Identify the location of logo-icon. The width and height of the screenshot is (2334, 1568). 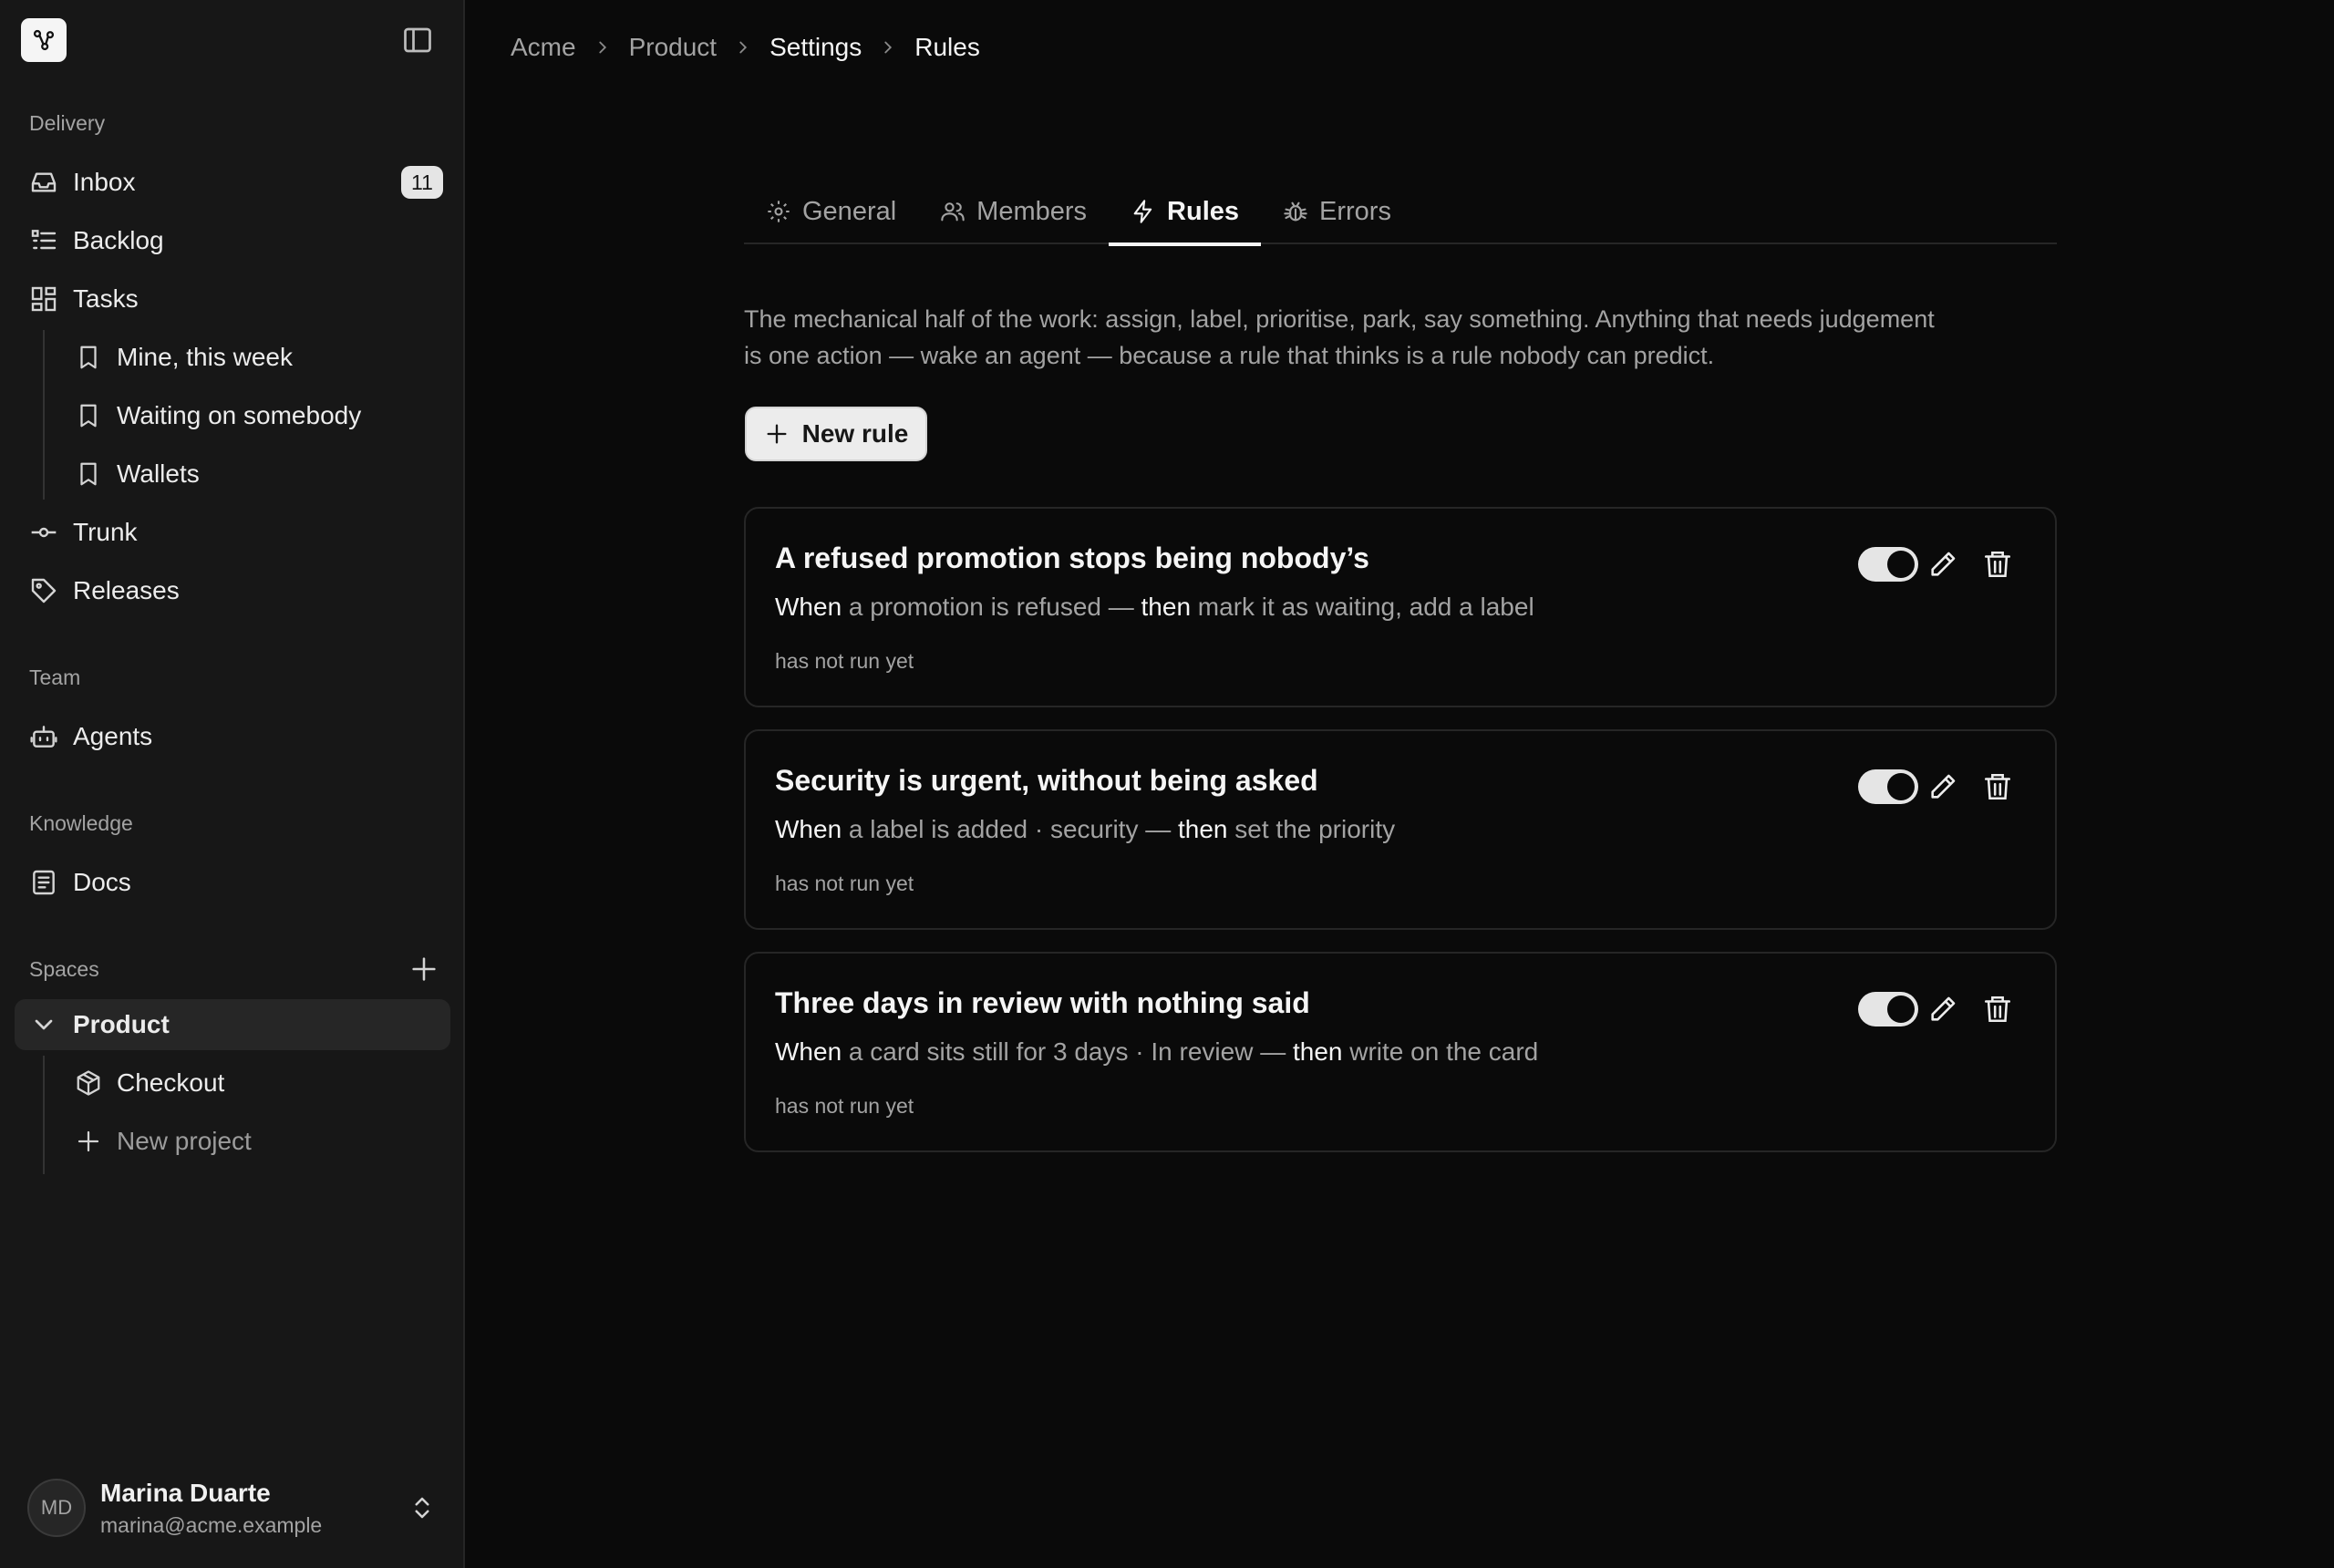
(44, 40).